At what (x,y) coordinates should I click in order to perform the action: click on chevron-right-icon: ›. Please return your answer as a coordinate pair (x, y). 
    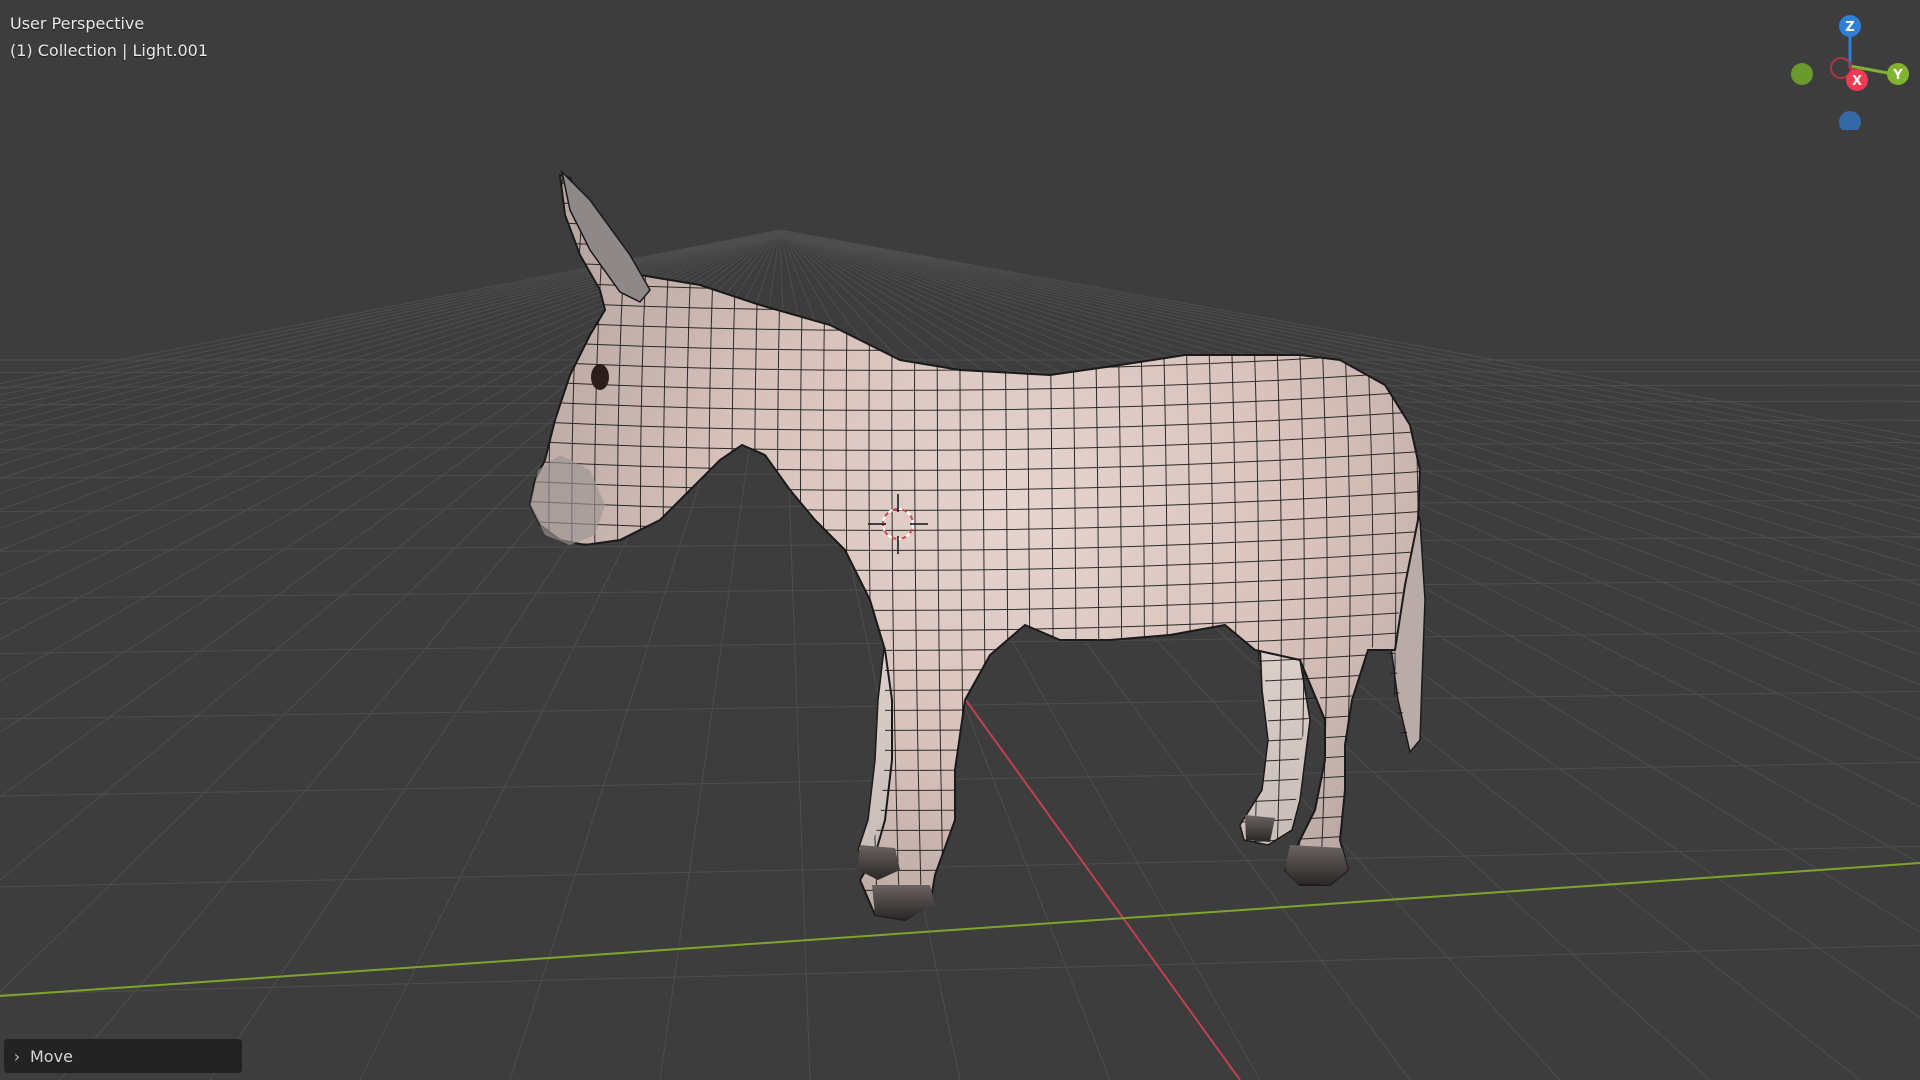
    Looking at the image, I should click on (17, 1056).